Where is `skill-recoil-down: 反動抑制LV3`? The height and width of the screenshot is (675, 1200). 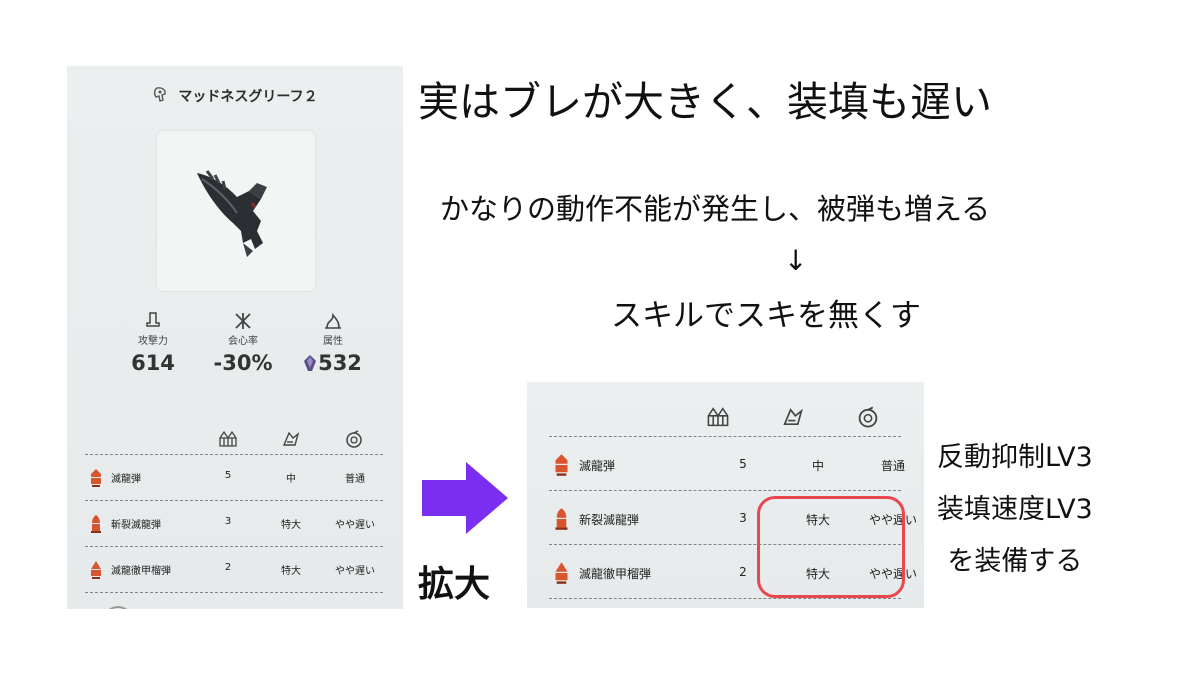 skill-recoil-down: 反動抑制LV3 is located at coordinates (1015, 457).